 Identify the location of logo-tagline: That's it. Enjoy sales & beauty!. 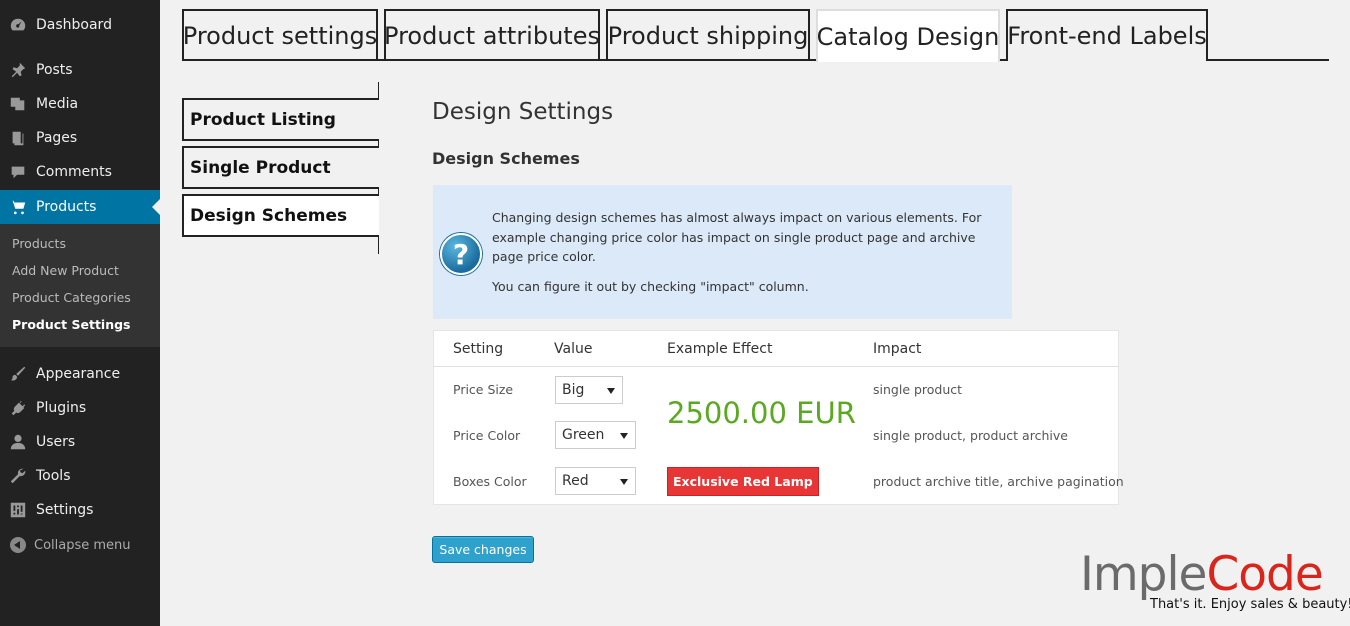
(1250, 604).